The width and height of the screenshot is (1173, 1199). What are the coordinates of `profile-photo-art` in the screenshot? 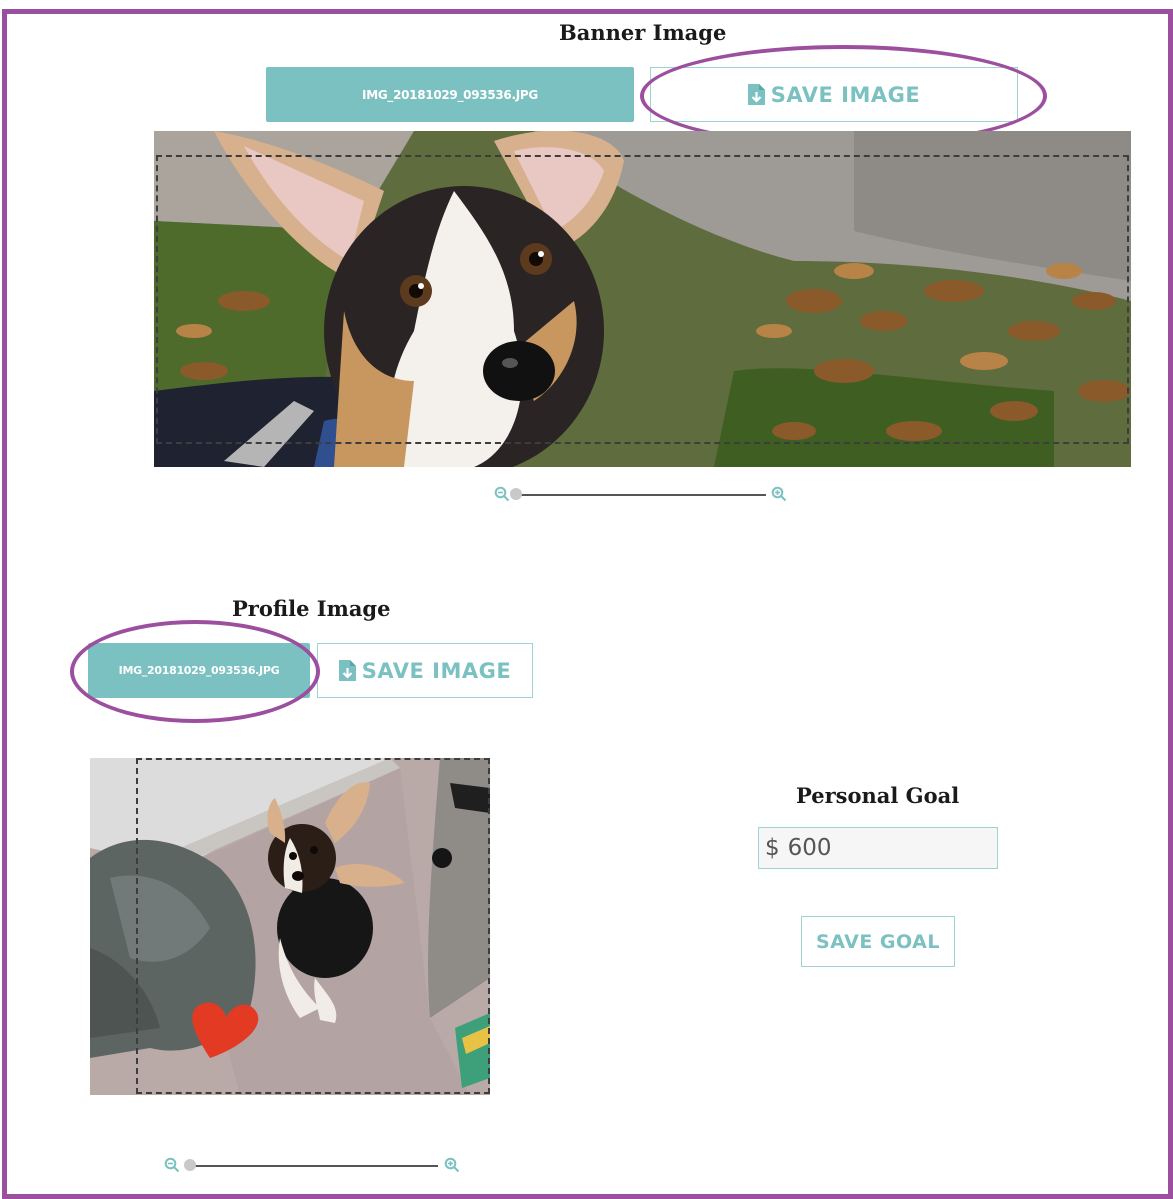 It's located at (290, 926).